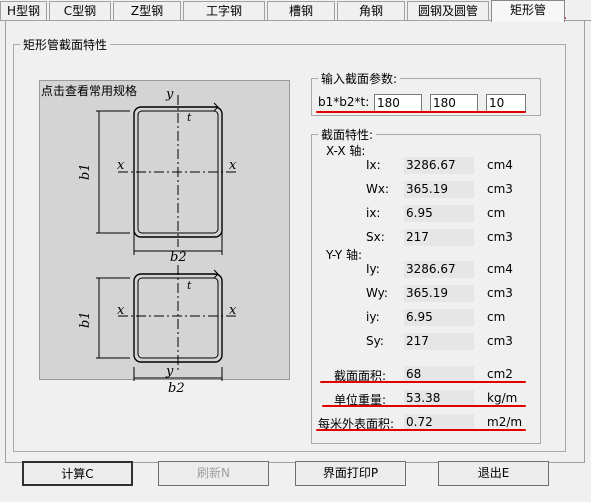  What do you see at coordinates (213, 473) in the screenshot?
I see `refresh-button: 刷新N` at bounding box center [213, 473].